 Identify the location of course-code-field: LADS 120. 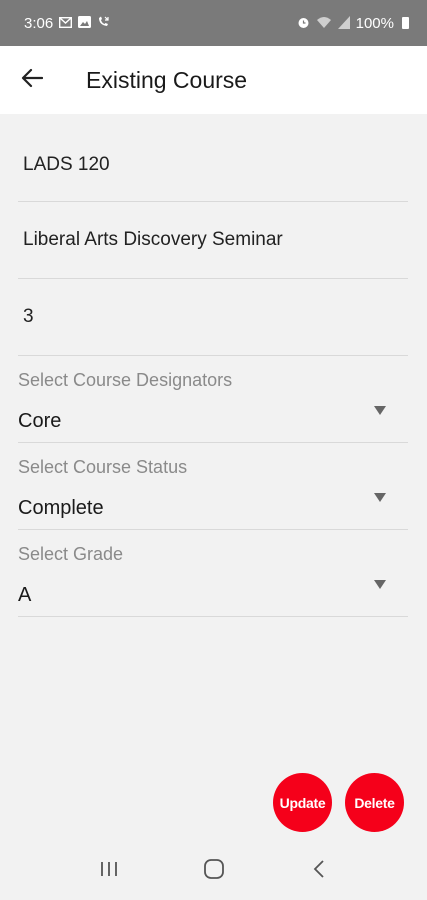
(213, 158).